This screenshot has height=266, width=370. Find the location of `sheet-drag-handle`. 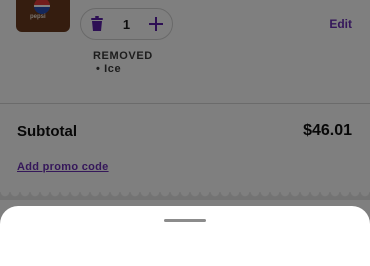

sheet-drag-handle is located at coordinates (185, 220).